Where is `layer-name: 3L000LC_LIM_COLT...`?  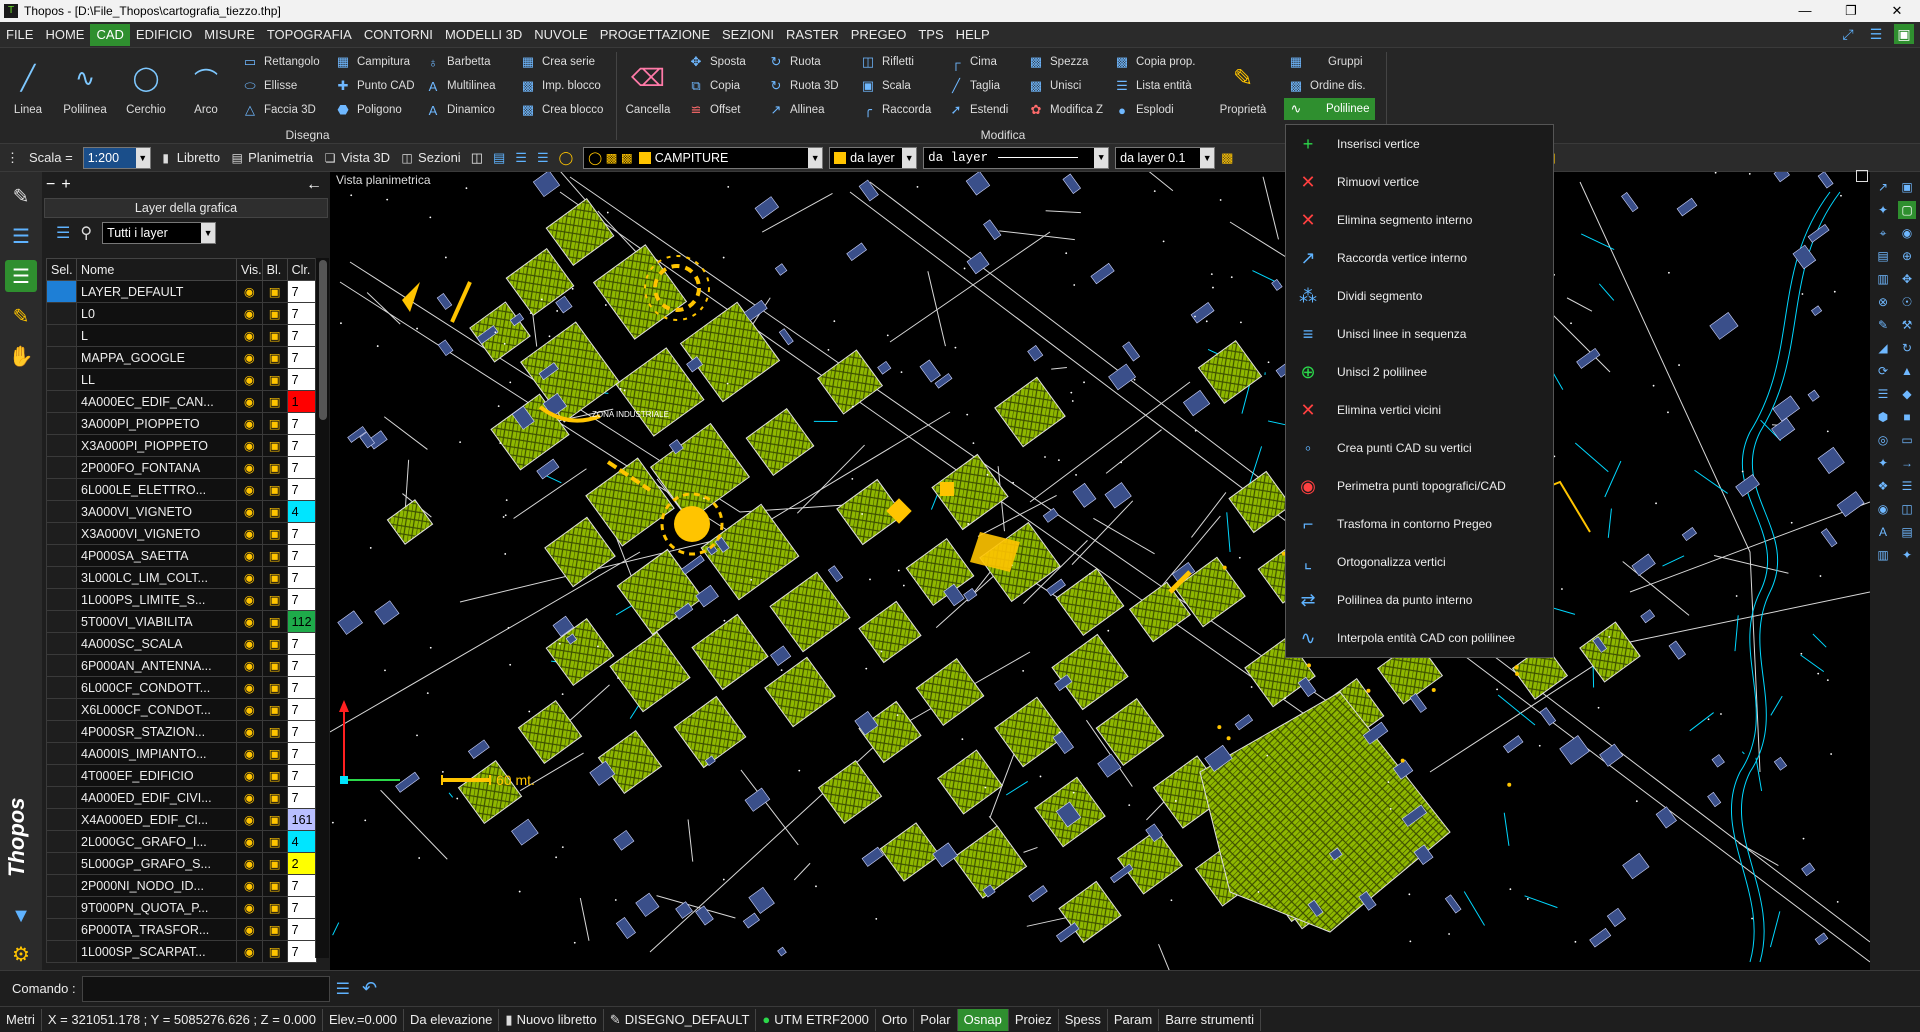 layer-name: 3L000LC_LIM_COLT... is located at coordinates (156, 577).